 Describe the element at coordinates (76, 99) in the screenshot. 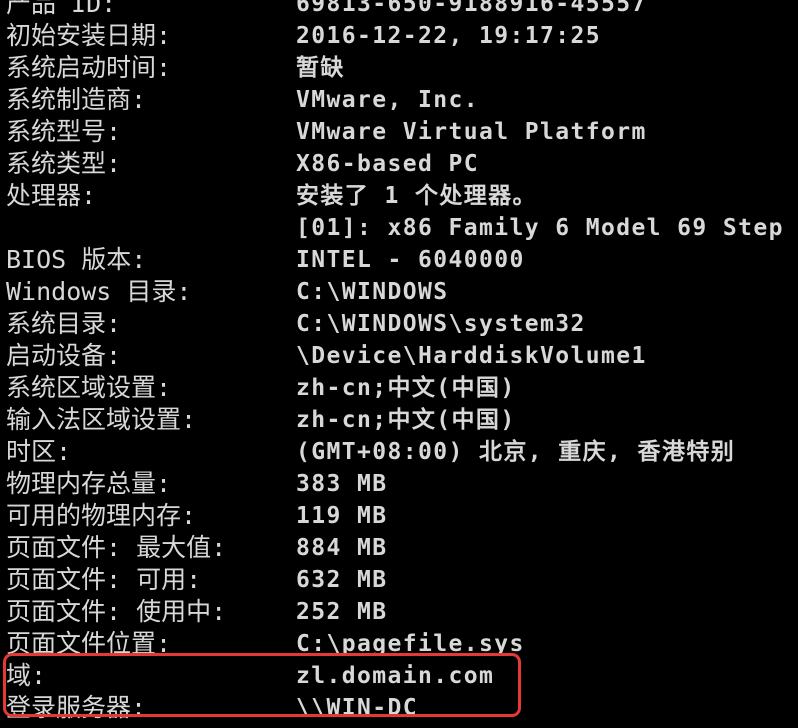

I see `row-label: 系统制造商:` at that location.